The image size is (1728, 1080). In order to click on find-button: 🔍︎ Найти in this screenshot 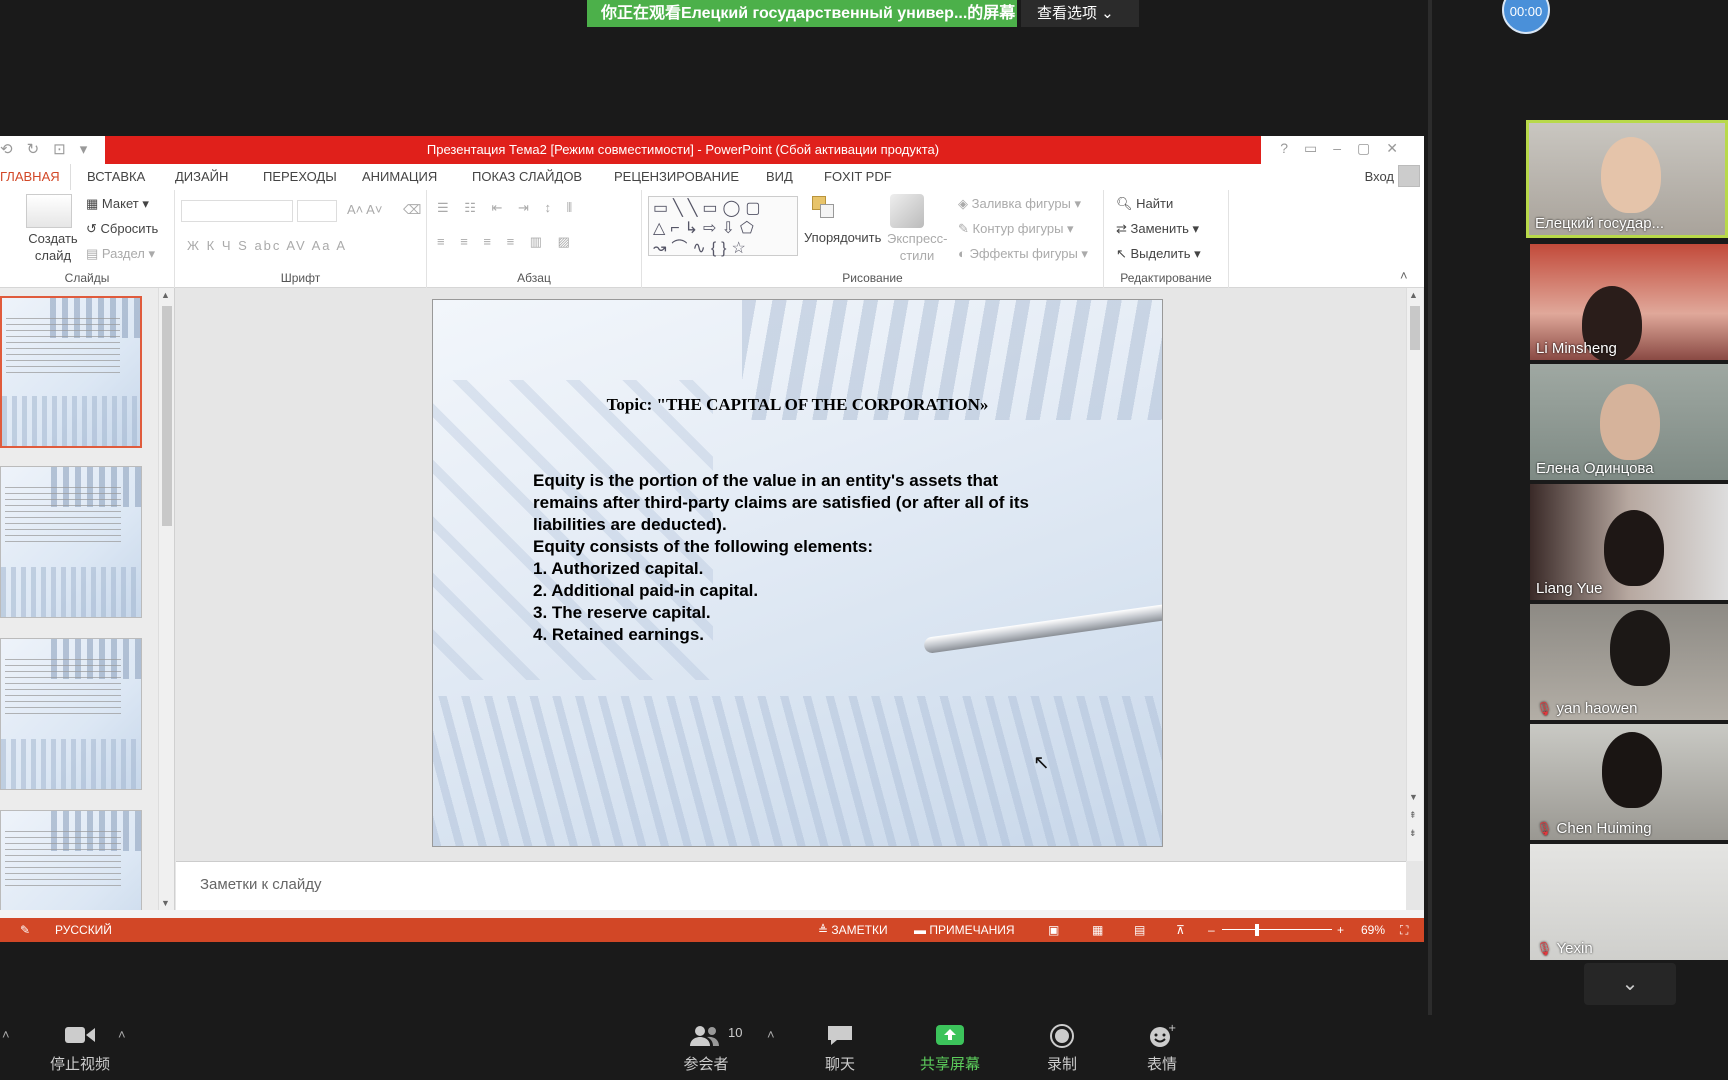, I will do `click(1144, 204)`.